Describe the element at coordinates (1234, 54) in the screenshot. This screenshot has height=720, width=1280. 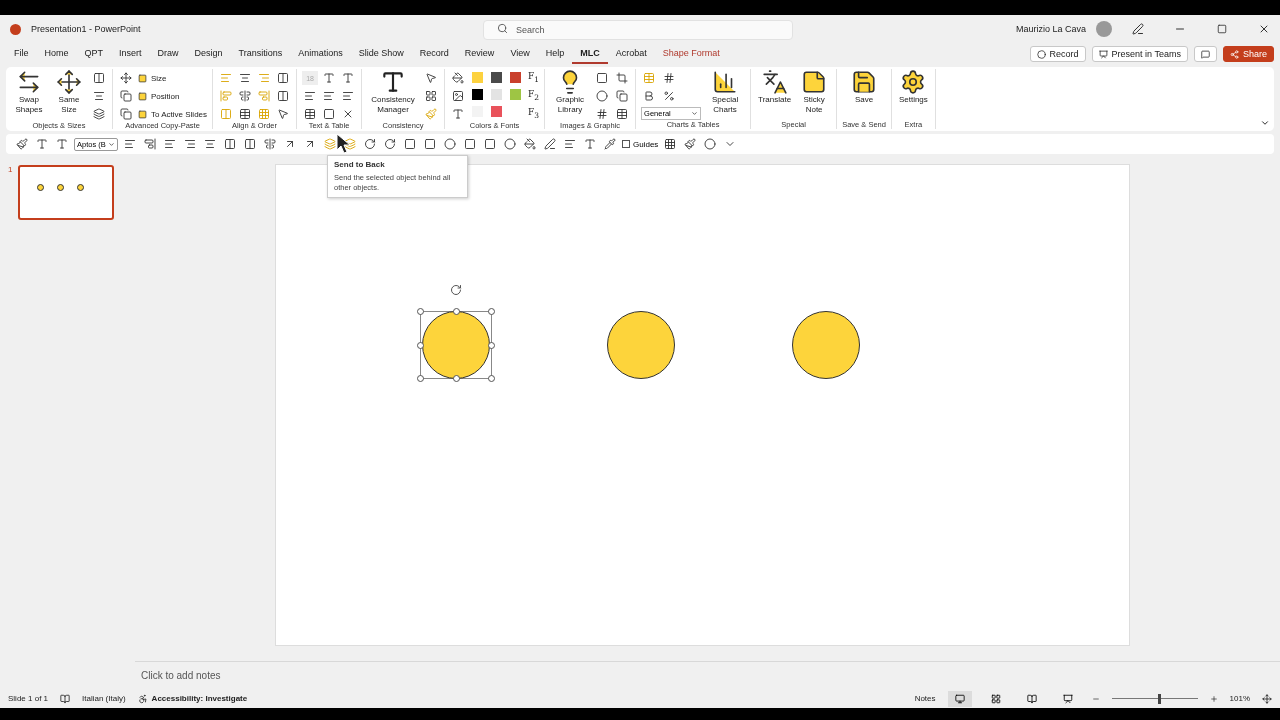
I see `share-icon` at that location.